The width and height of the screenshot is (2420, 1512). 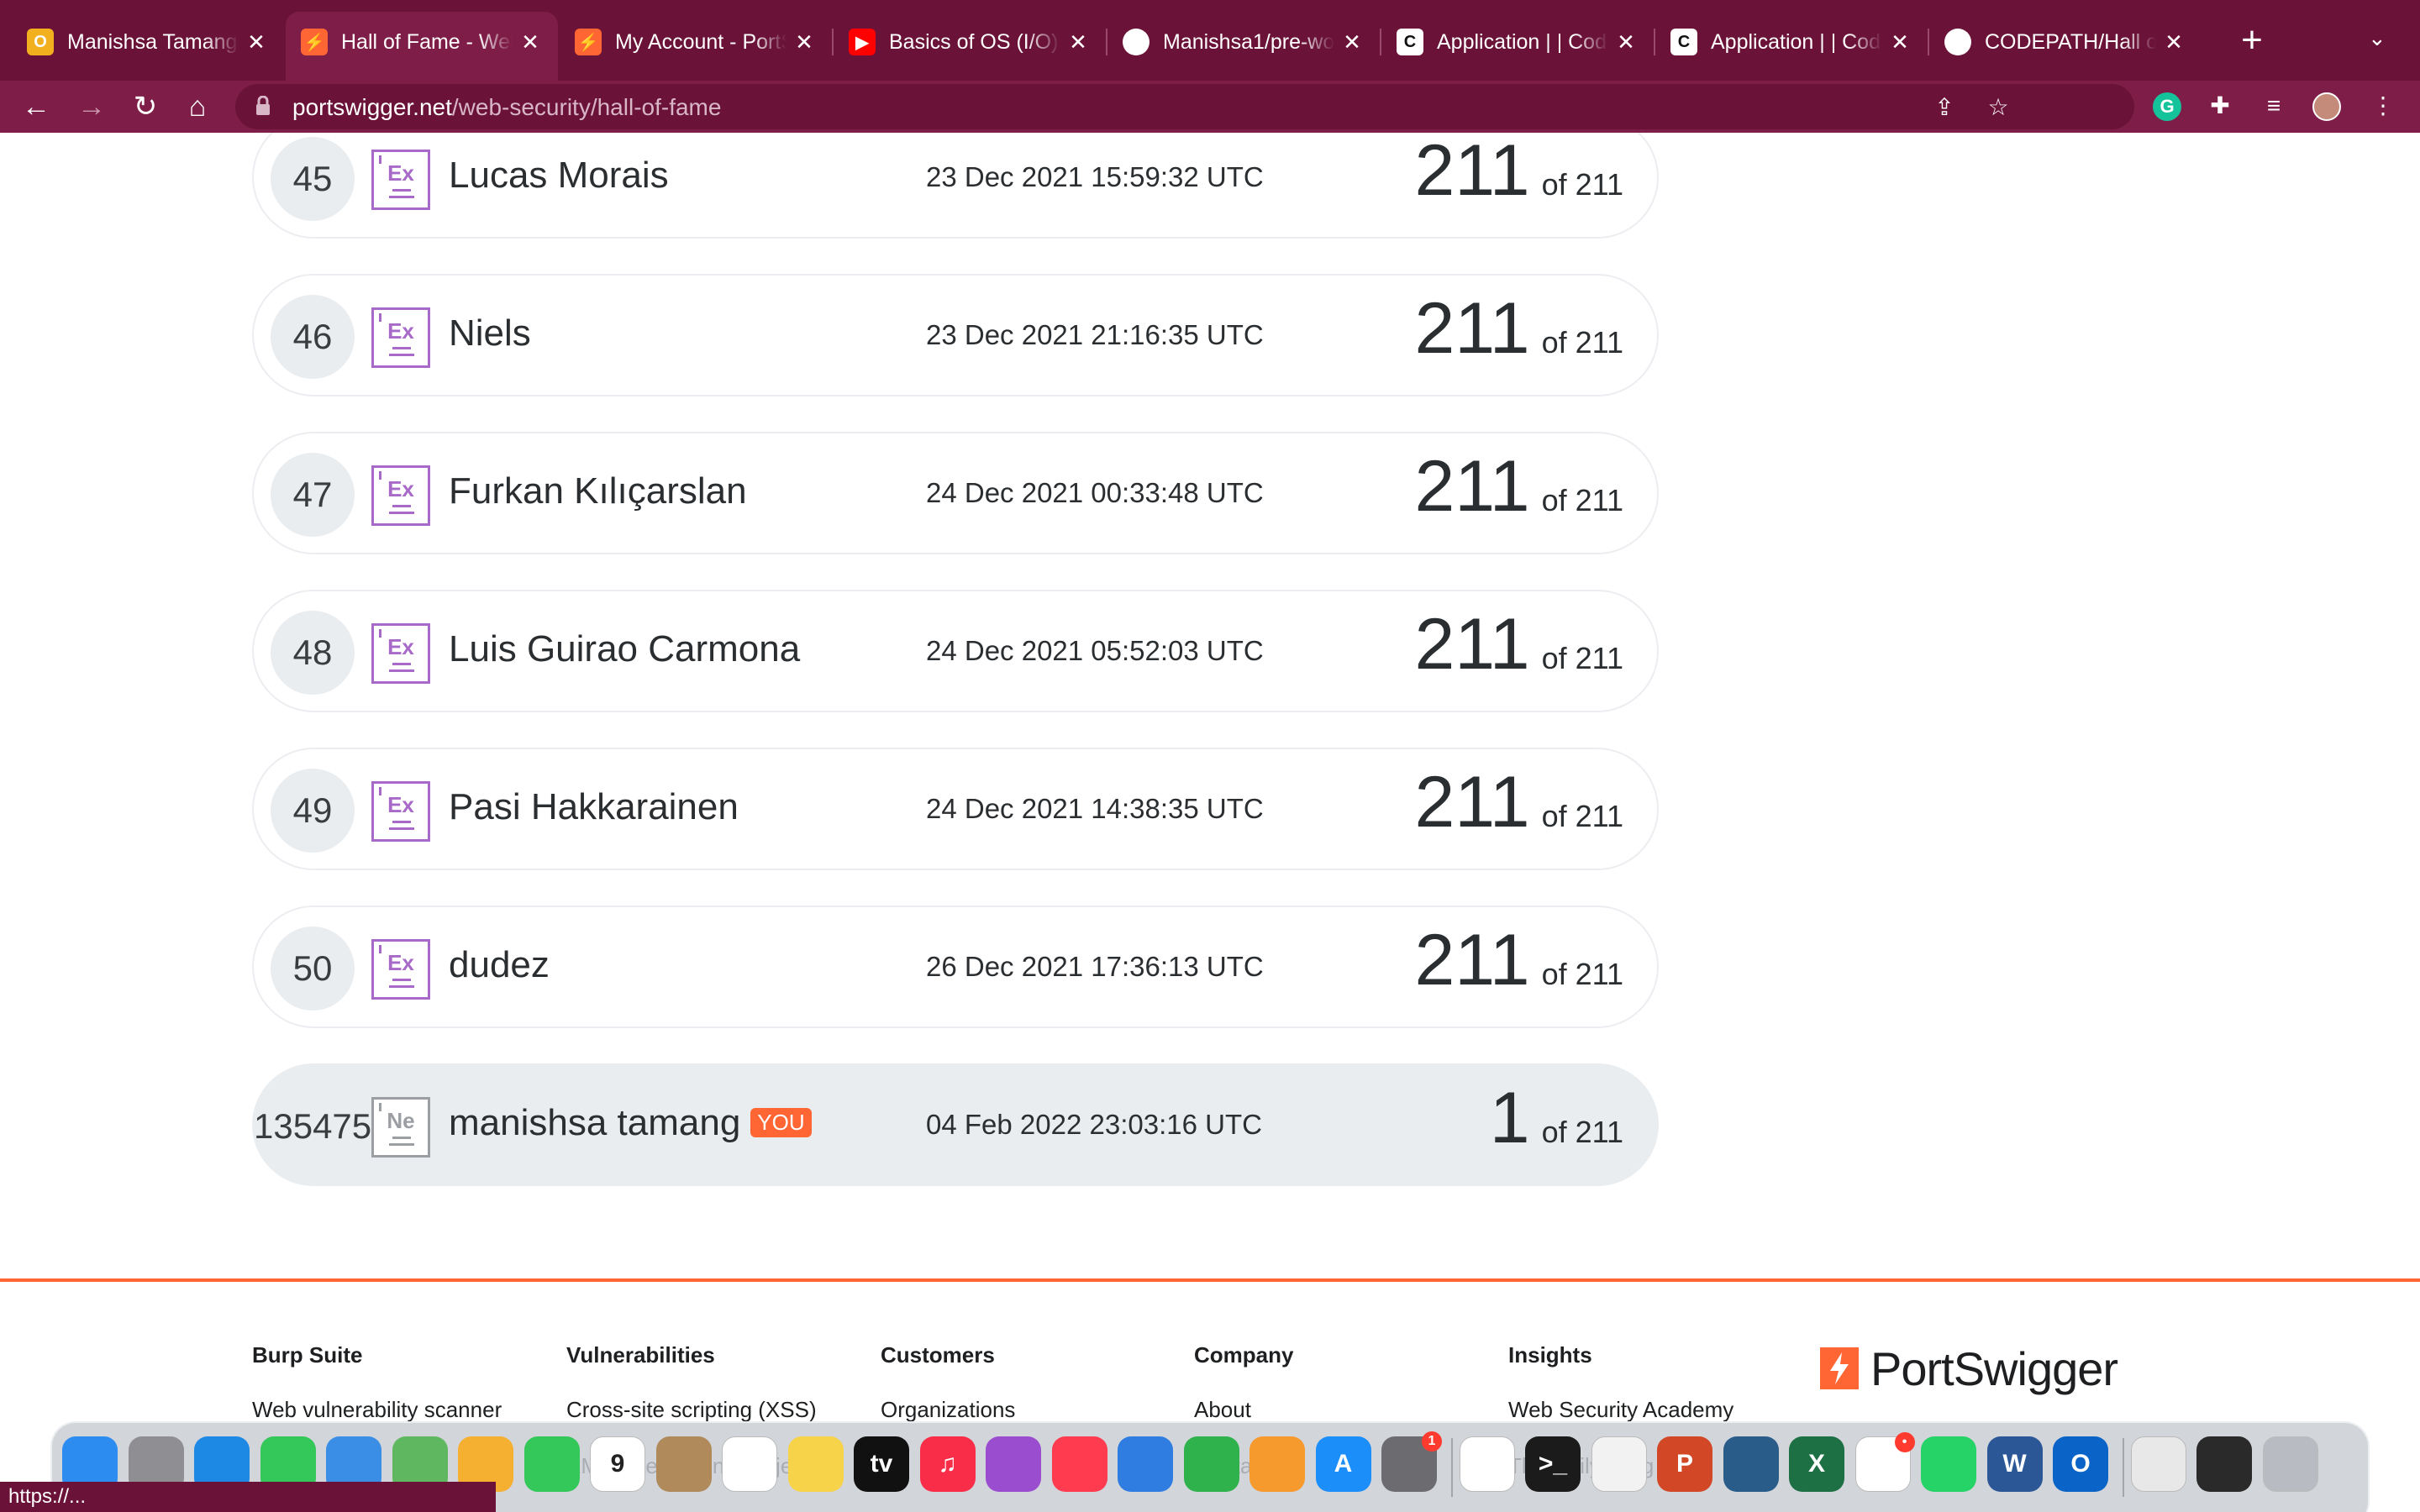 I want to click on portswigger-logo: PortSwigger, so click(x=1969, y=1368).